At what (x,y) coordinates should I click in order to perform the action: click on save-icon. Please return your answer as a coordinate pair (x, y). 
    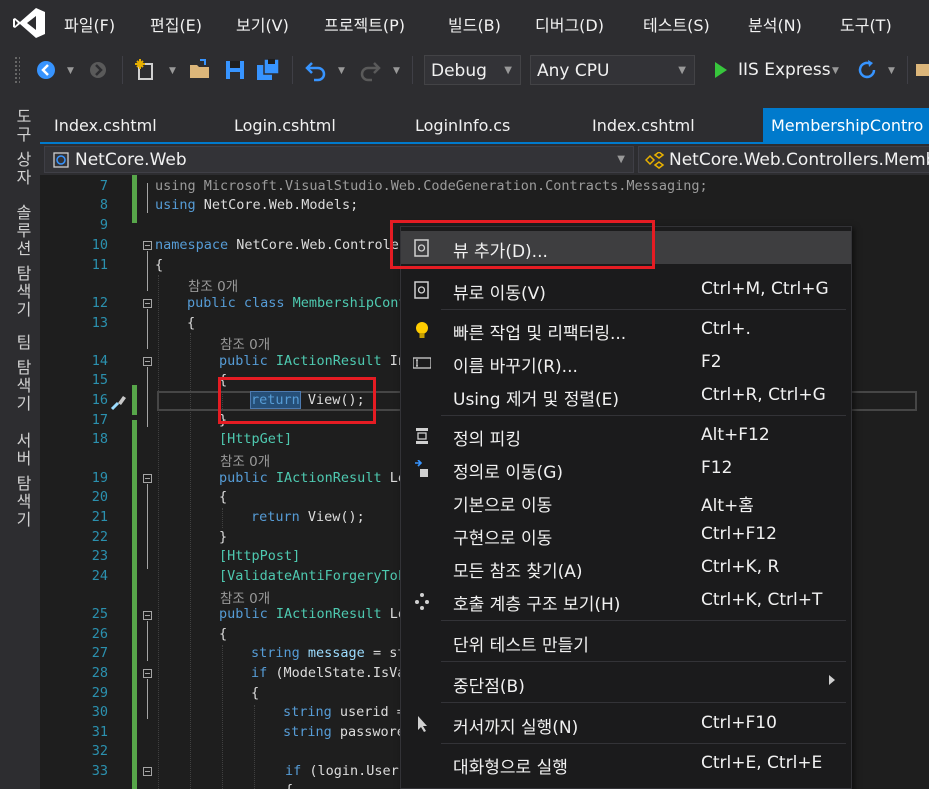
    Looking at the image, I should click on (235, 70).